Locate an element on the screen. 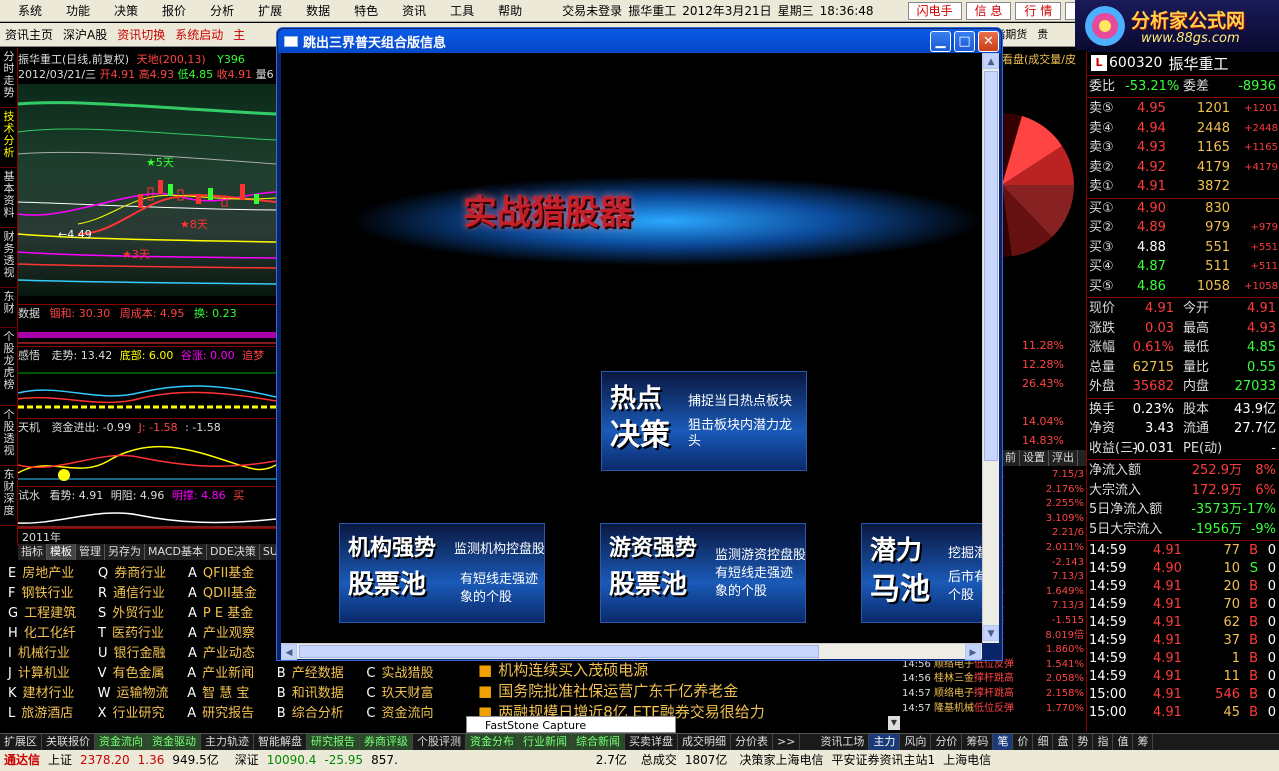 The image size is (1279, 771). tab-prev: 前 is located at coordinates (1011, 458).